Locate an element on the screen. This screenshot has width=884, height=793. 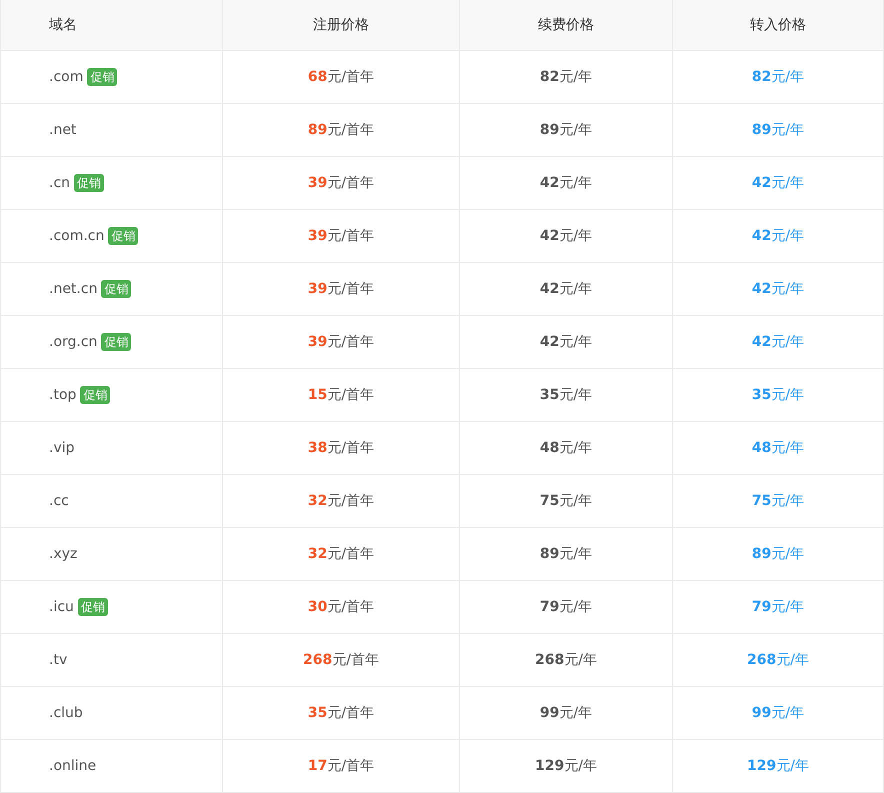
price-text: 268元/首年 is located at coordinates (341, 660).